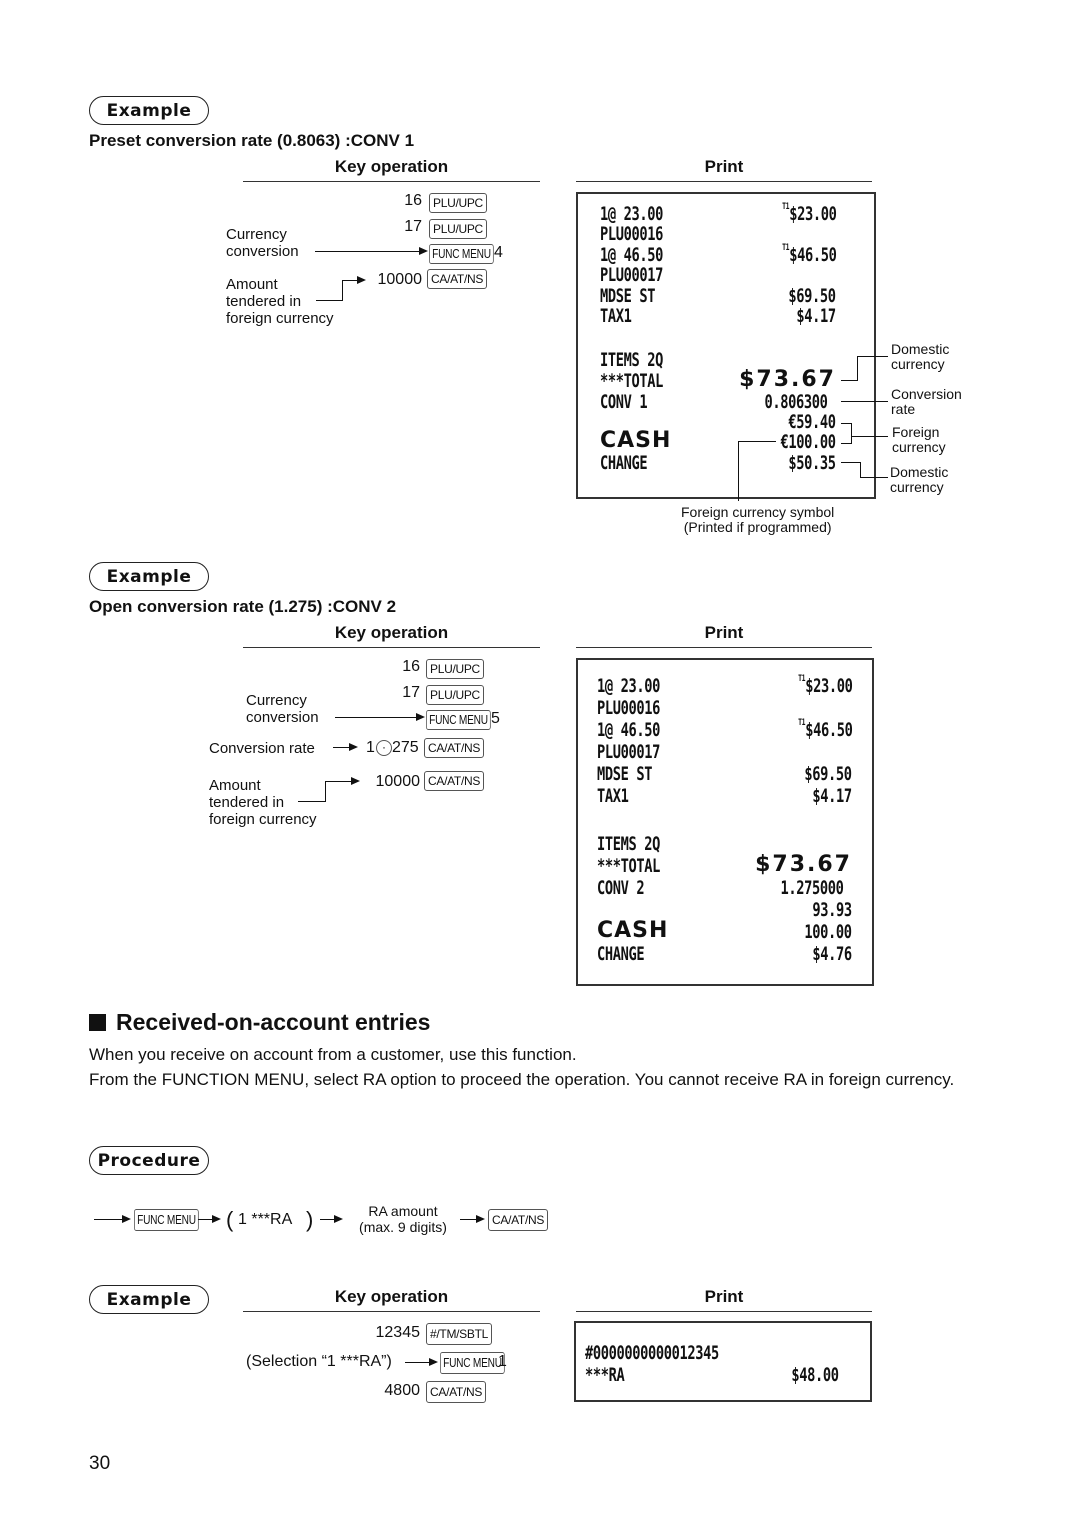  Describe the element at coordinates (263, 819) in the screenshot. I see `label-line: foreign currency` at that location.